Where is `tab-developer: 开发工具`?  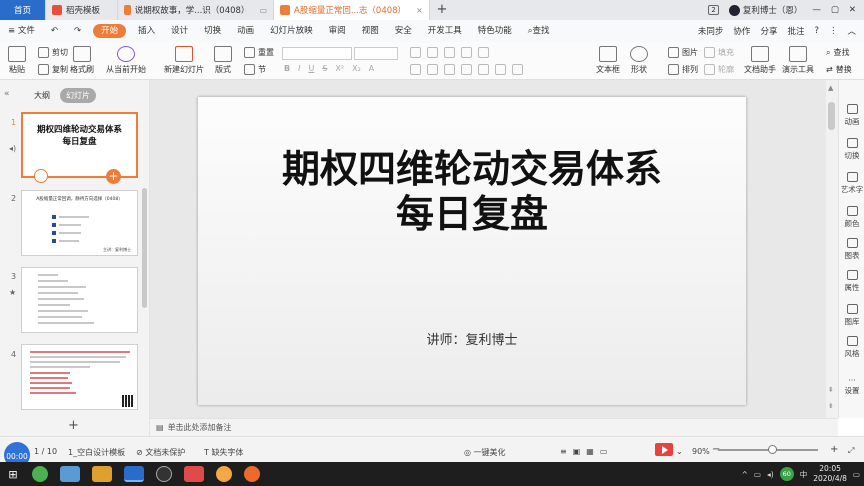
tab-developer: 开发工具 is located at coordinates (445, 31).